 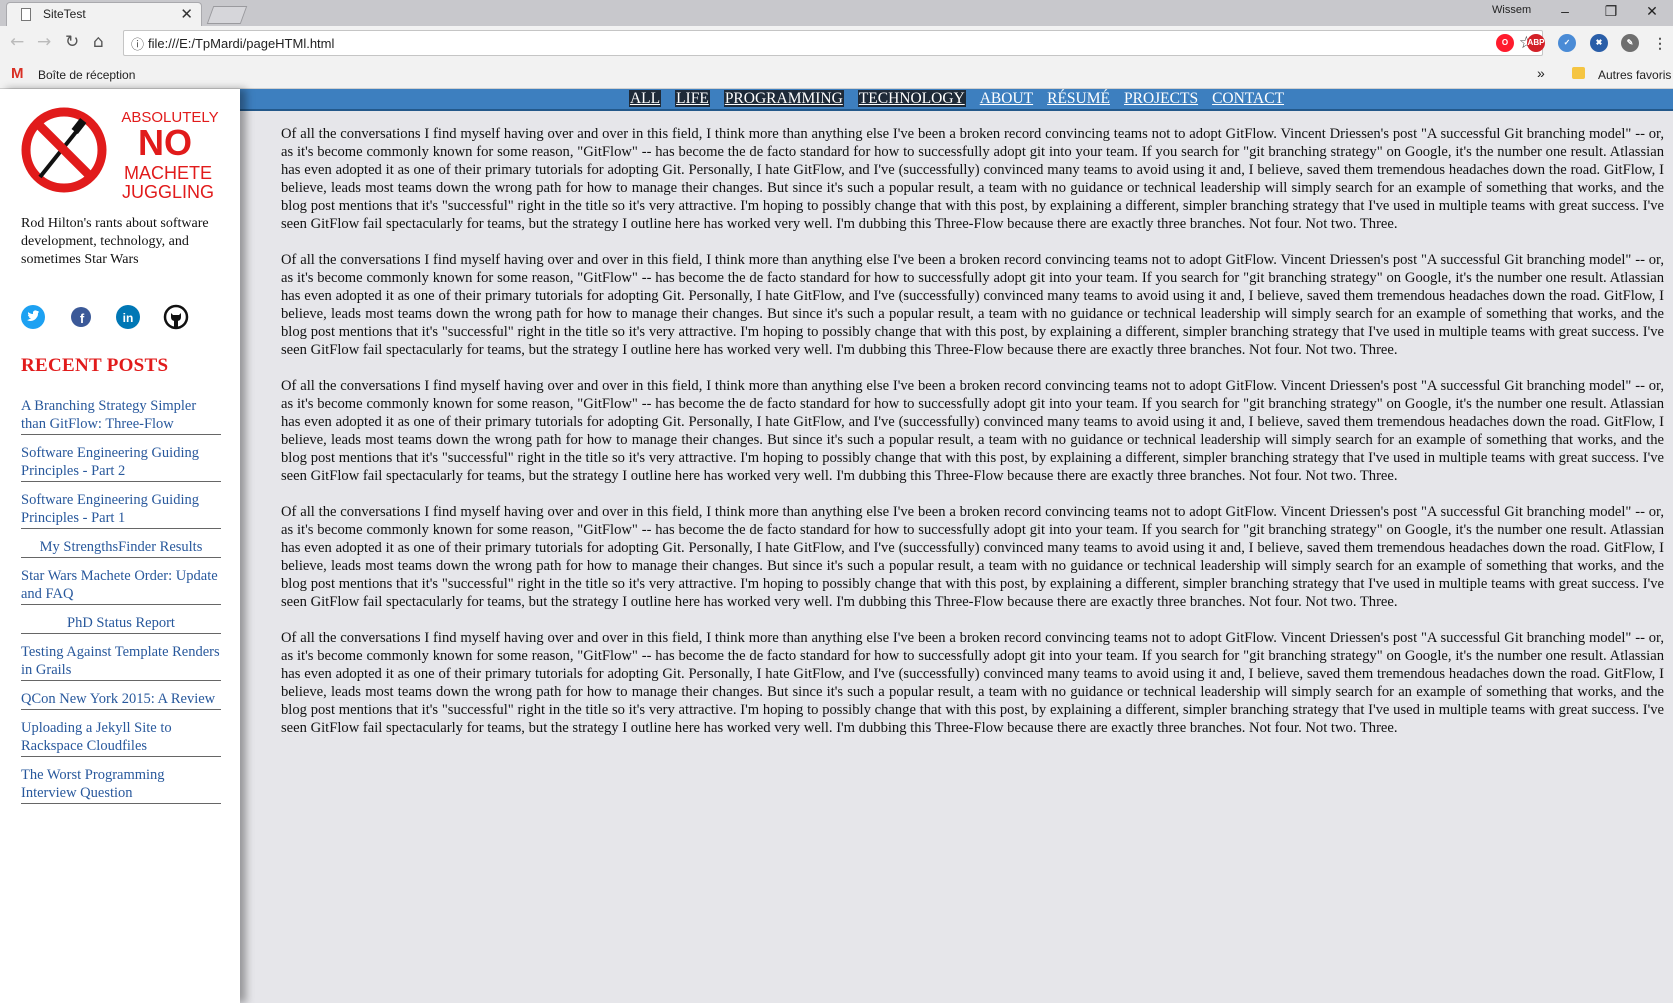 What do you see at coordinates (1565, 11) in the screenshot?
I see `minimize-icon: –` at bounding box center [1565, 11].